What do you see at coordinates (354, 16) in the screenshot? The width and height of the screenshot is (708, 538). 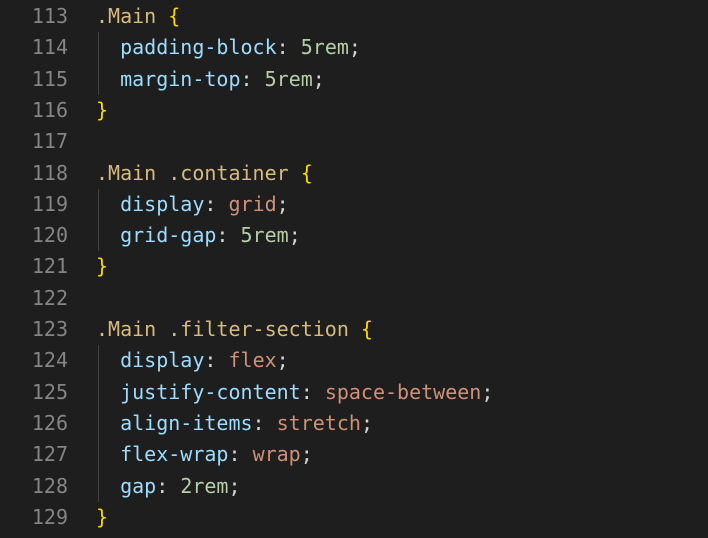 I see `code-line: 113 .Main {` at bounding box center [354, 16].